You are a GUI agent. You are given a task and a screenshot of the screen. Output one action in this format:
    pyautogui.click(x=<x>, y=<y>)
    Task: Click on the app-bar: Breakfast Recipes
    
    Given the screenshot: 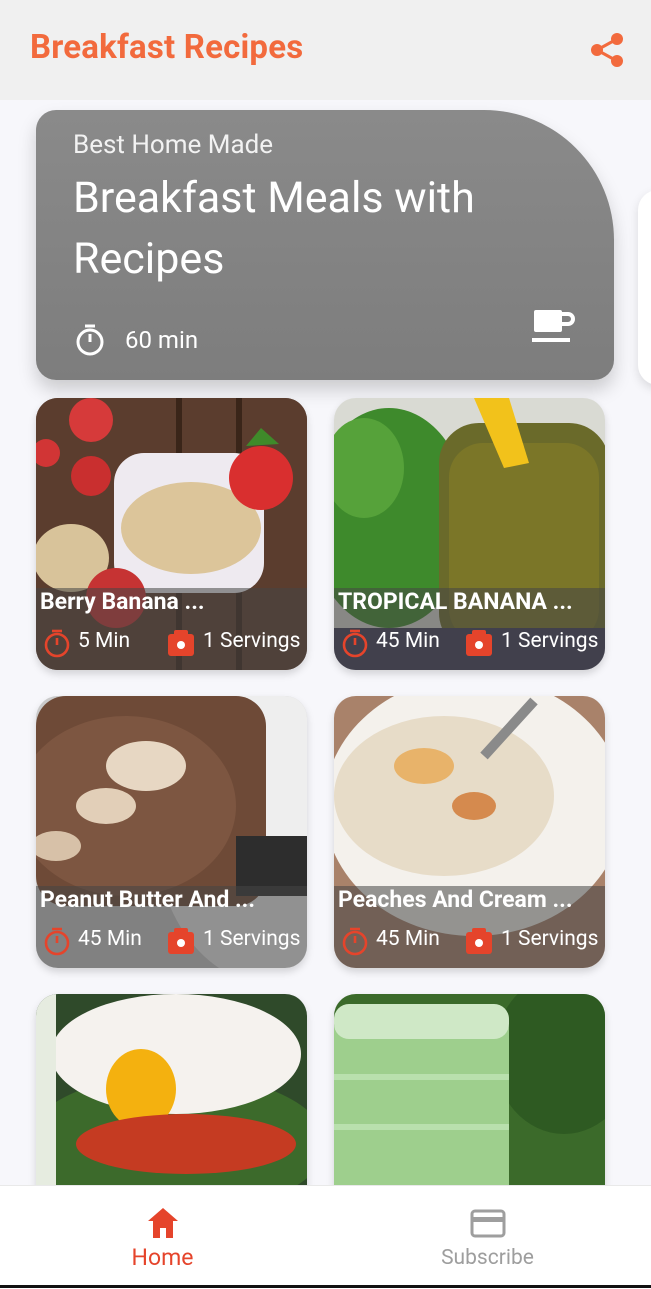 What is the action you would take?
    pyautogui.click(x=325, y=50)
    